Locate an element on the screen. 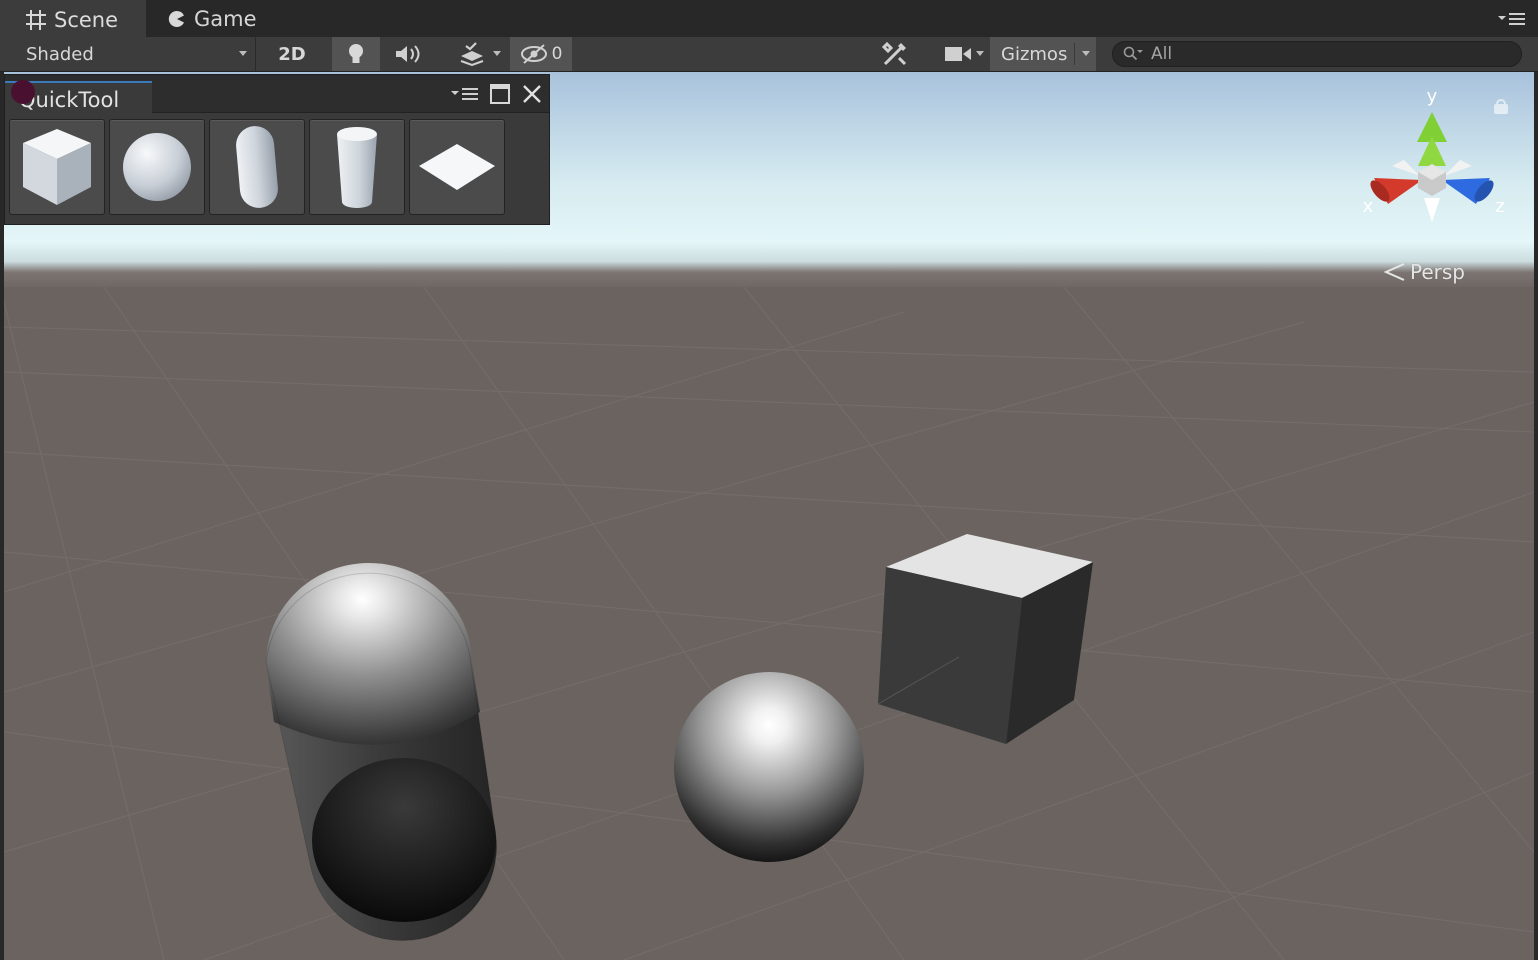 This screenshot has width=1538, height=960. eye-off-icon is located at coordinates (533, 54).